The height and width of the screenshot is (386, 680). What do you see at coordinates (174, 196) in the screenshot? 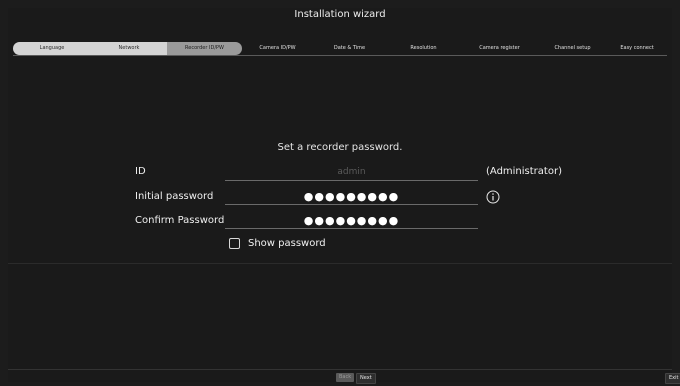
I see `initial-password-label: Initial password` at bounding box center [174, 196].